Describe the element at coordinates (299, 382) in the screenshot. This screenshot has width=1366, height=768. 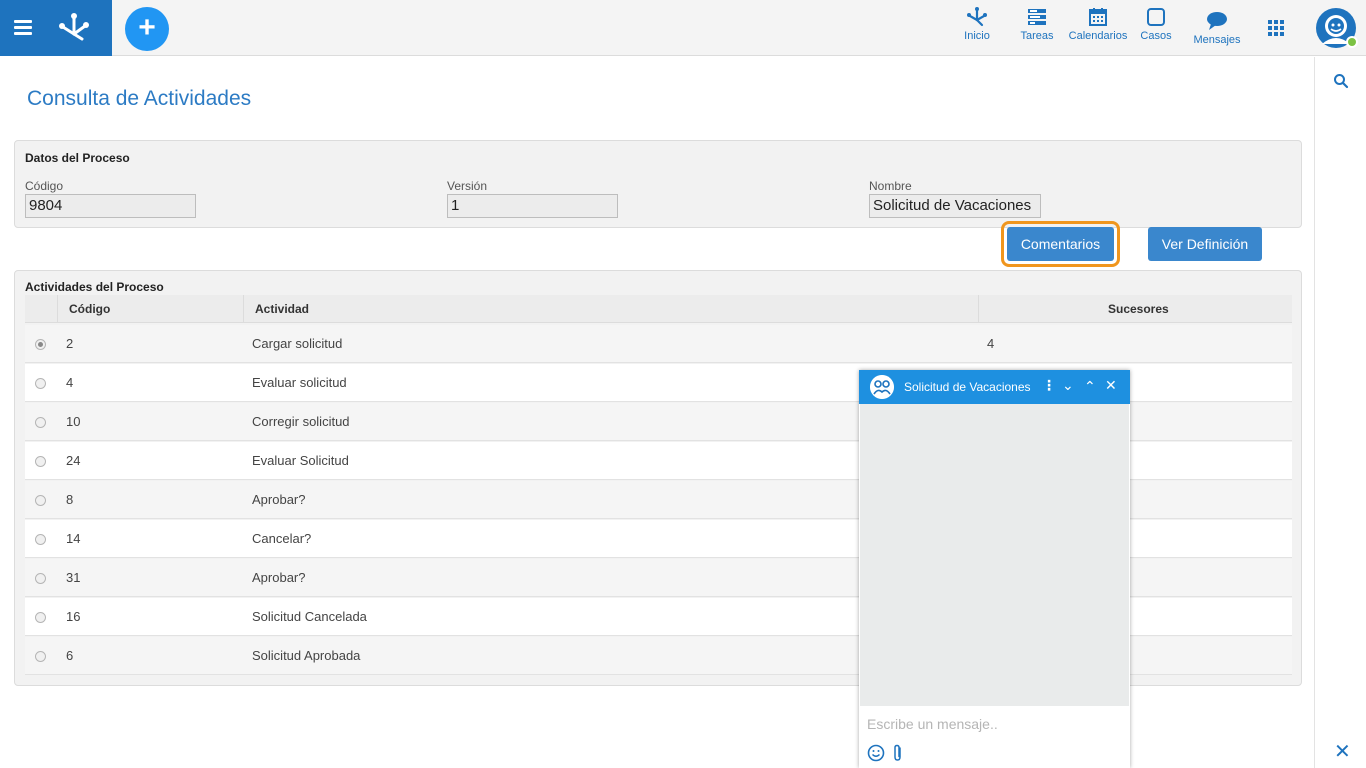
I see `cell-actividad: Evaluar solicitud` at that location.